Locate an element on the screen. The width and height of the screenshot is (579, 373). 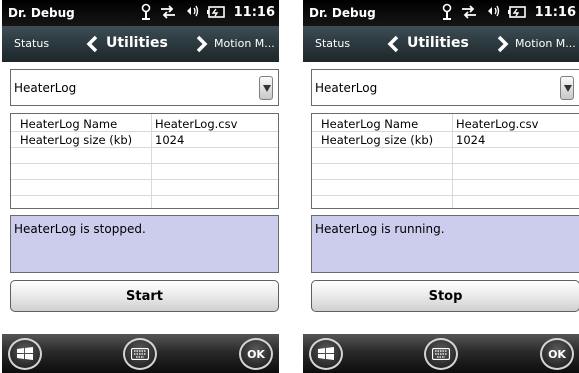
start-button: Start is located at coordinates (144, 296).